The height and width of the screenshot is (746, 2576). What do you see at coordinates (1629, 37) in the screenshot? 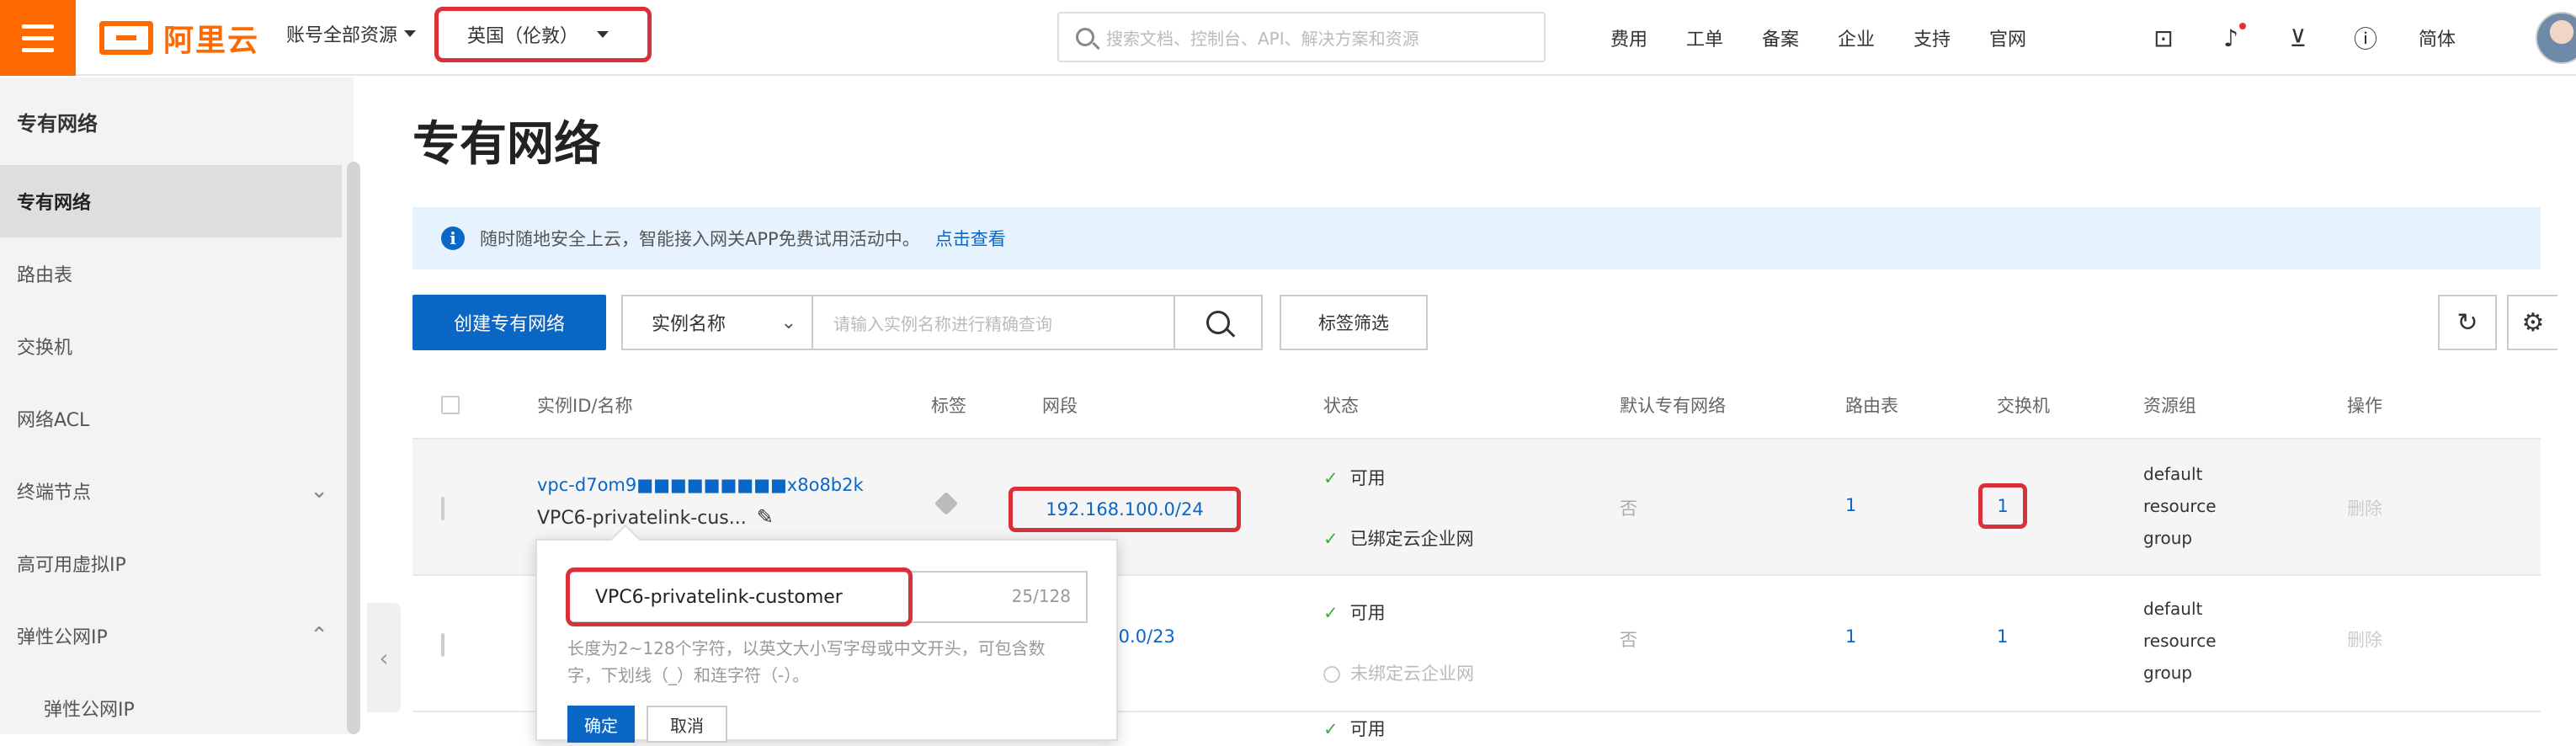
I see `nav-link-billing: 费用` at bounding box center [1629, 37].